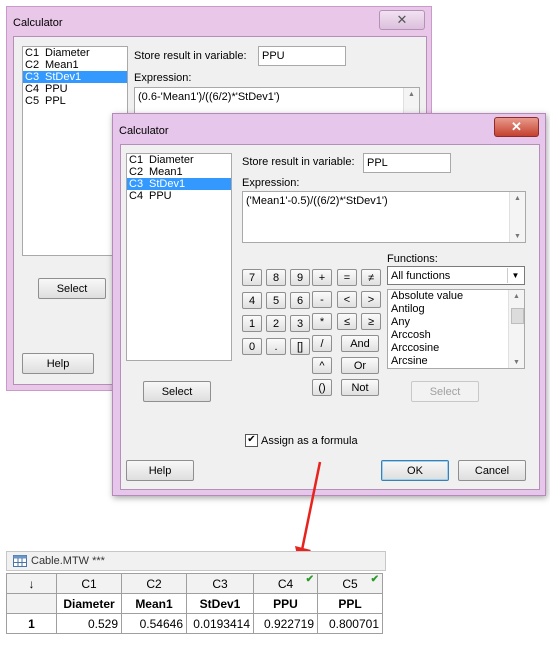 This screenshot has height=653, width=550. I want to click on key-brackets: [], so click(300, 346).